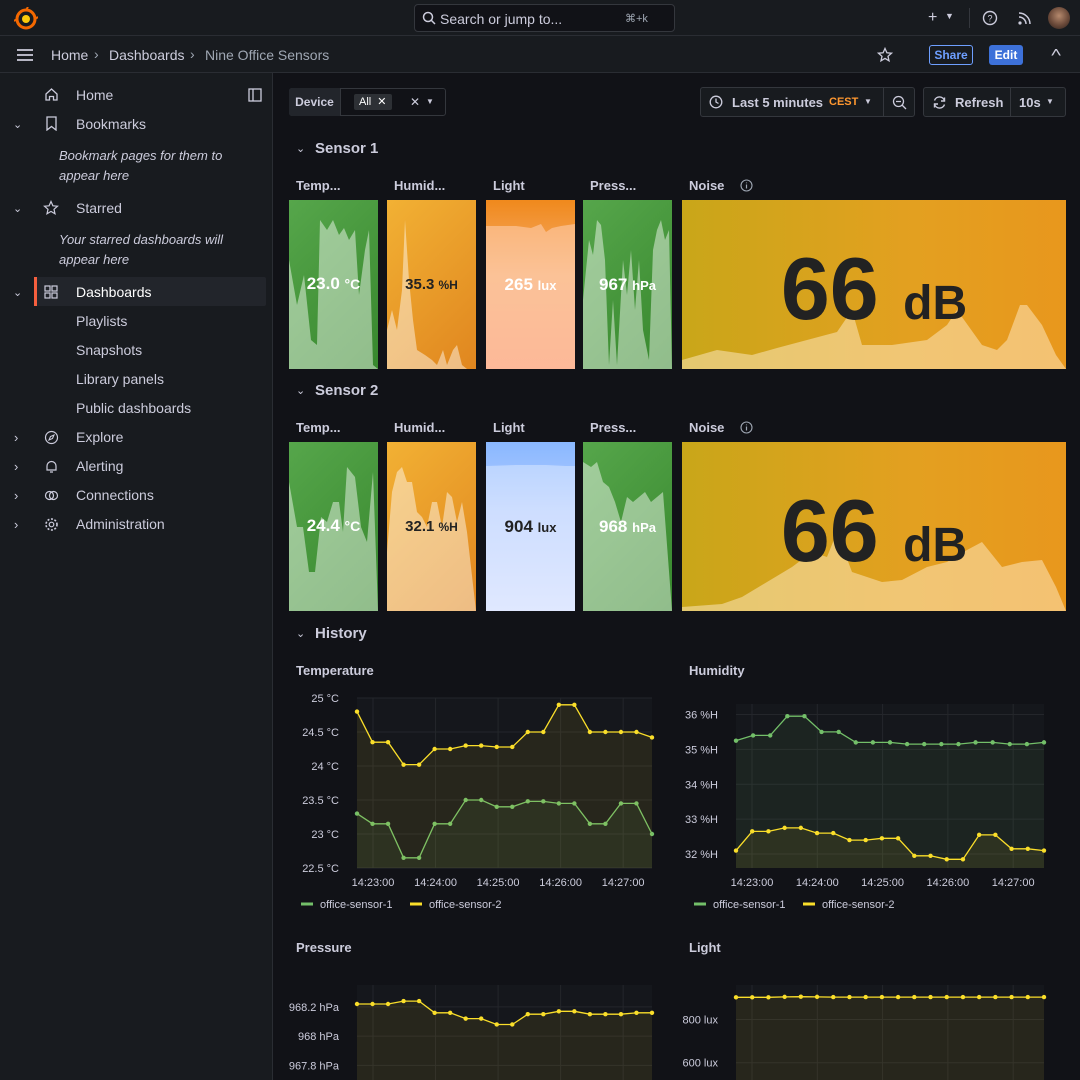 This screenshot has height=1080, width=1080. I want to click on refresh-button: Refresh, so click(979, 102).